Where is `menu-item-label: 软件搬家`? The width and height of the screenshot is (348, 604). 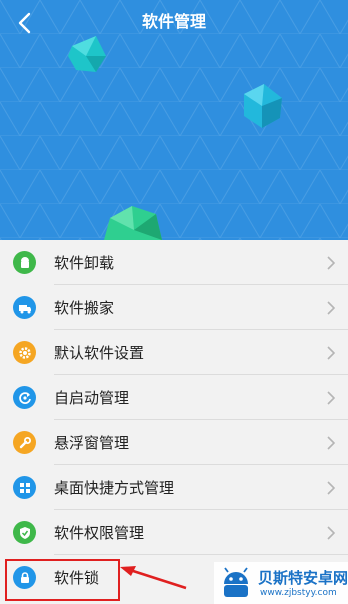 menu-item-label: 软件搬家 is located at coordinates (84, 308).